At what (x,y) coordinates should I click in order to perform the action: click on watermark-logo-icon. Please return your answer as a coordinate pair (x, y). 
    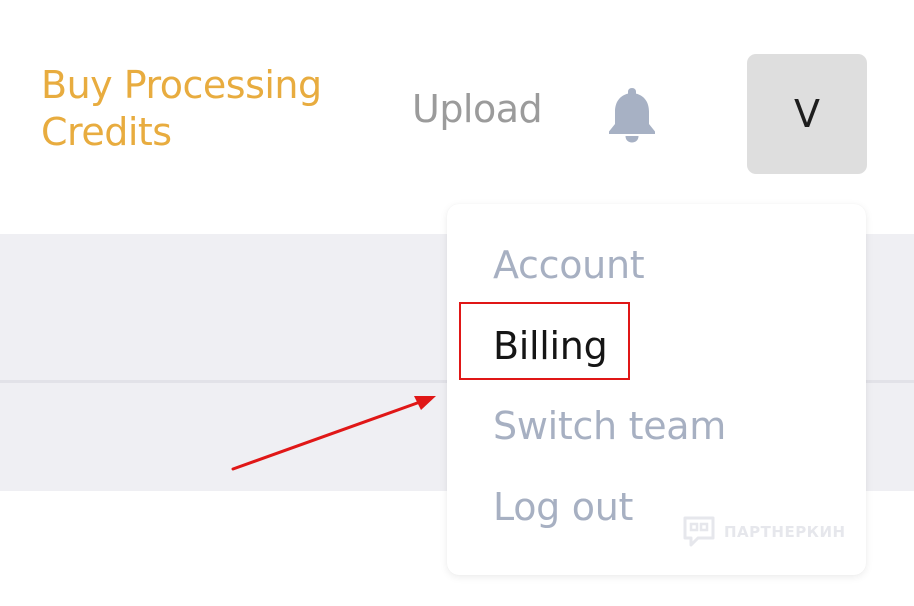
    Looking at the image, I should click on (699, 531).